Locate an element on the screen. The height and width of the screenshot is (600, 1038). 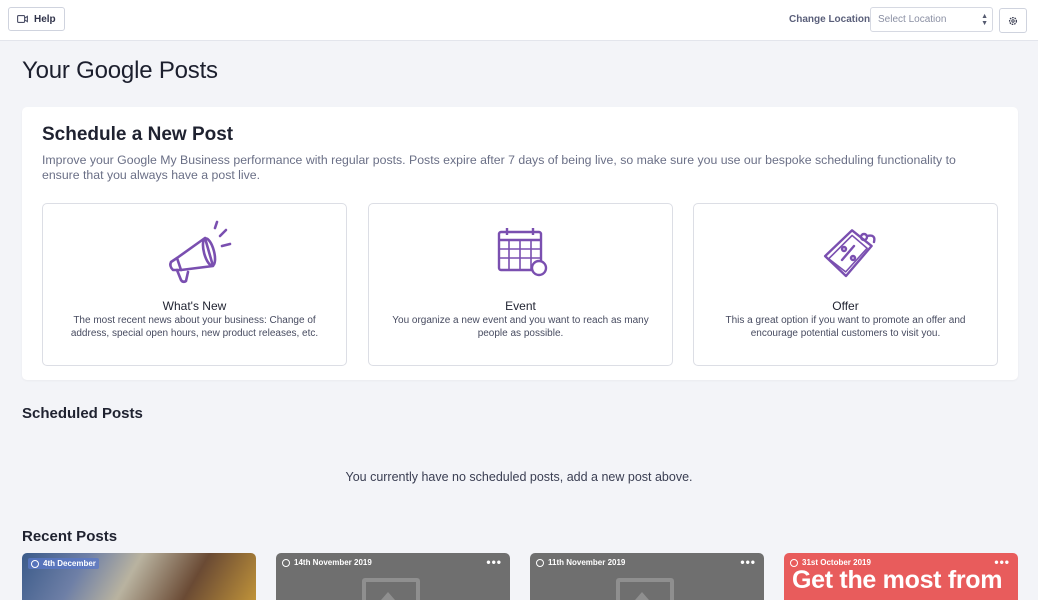
settings-button is located at coordinates (1013, 20).